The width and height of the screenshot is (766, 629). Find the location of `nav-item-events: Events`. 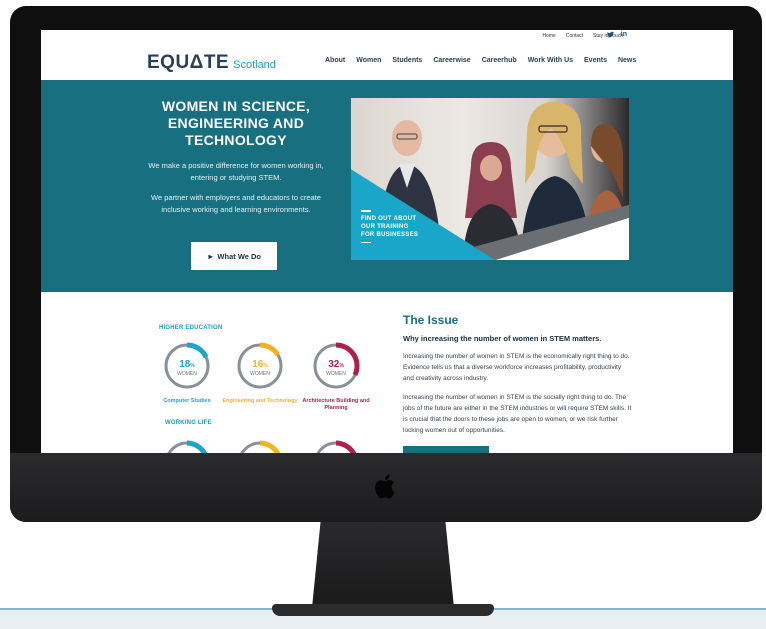

nav-item-events: Events is located at coordinates (595, 60).